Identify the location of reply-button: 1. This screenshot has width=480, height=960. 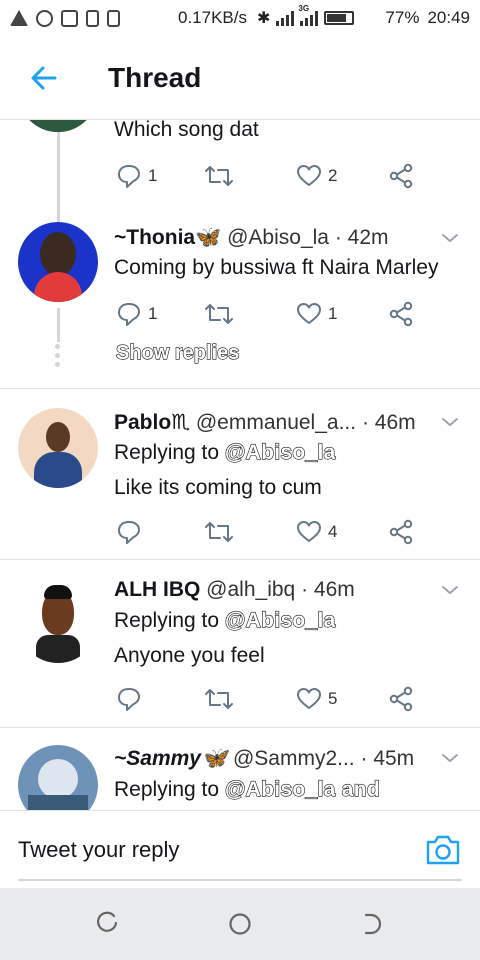
(136, 314).